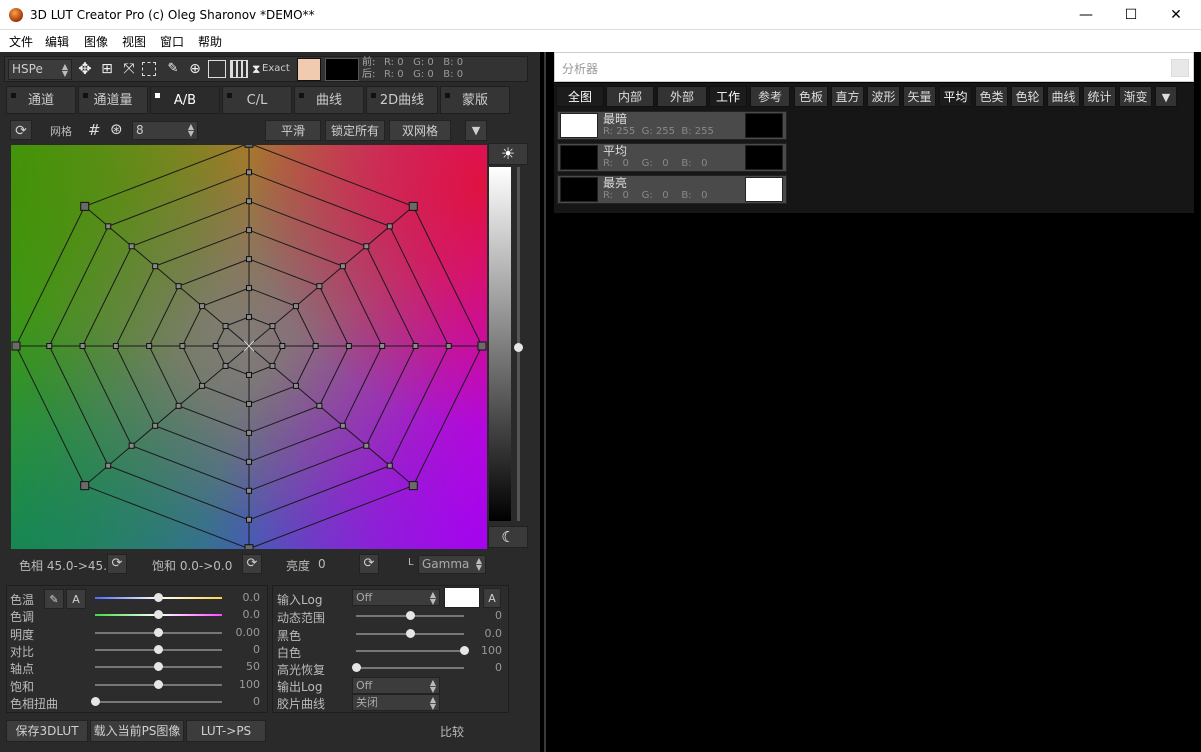 The height and width of the screenshot is (752, 1201). I want to click on white-track, so click(410, 651).